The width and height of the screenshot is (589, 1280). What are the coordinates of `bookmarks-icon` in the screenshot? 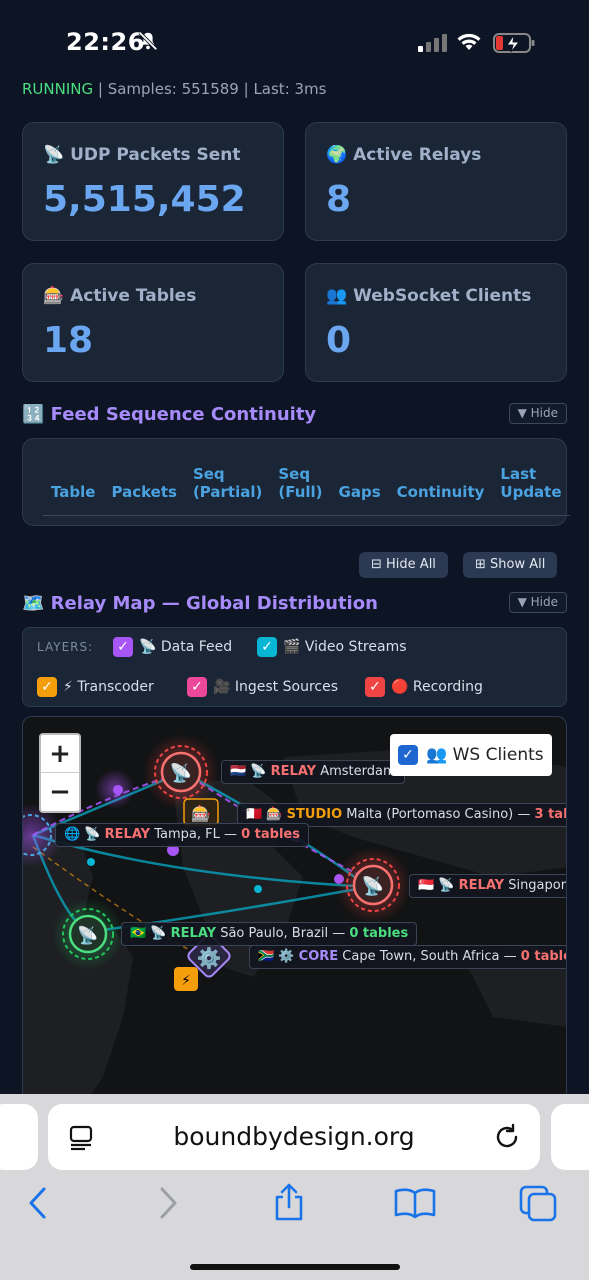 It's located at (415, 1203).